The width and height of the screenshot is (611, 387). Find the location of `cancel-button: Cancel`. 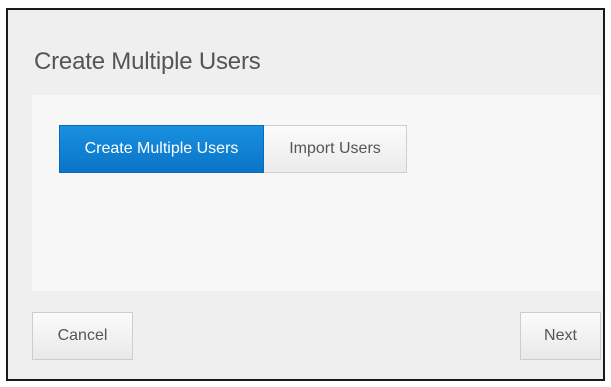

cancel-button: Cancel is located at coordinates (82, 336).